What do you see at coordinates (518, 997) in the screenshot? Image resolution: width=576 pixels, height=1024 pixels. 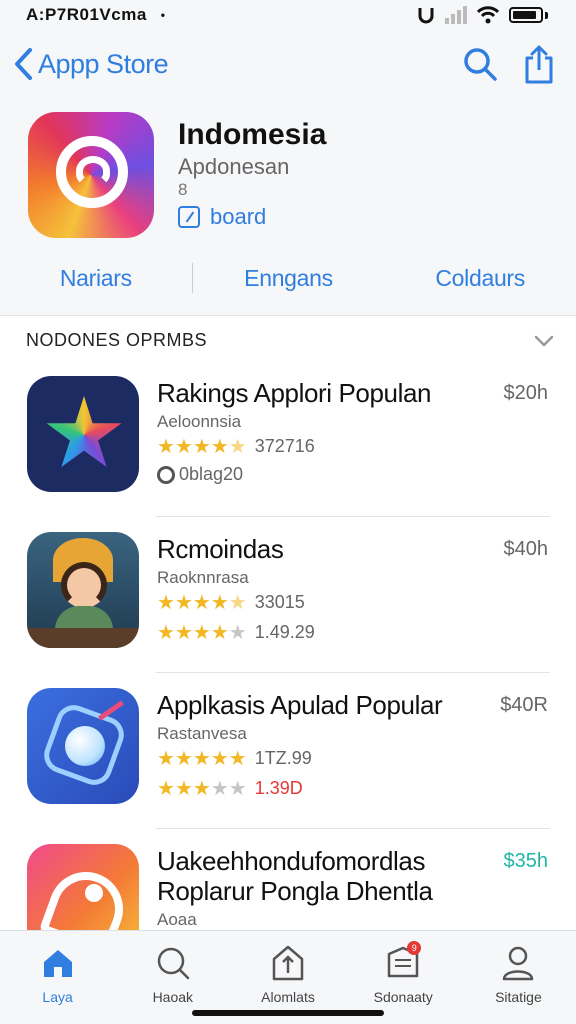 I see `tab-label: Sitatige` at bounding box center [518, 997].